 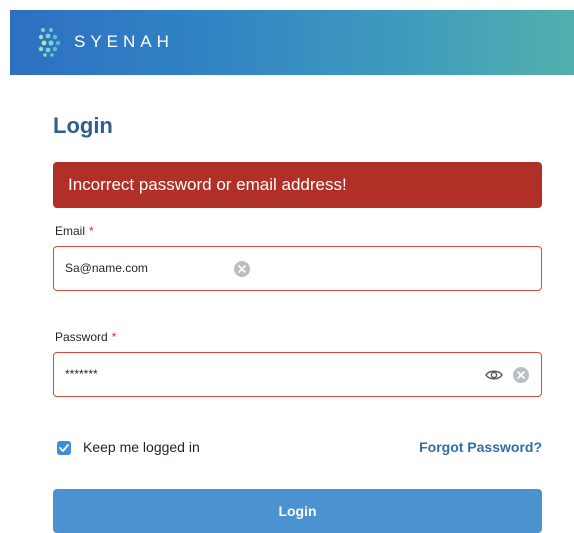 What do you see at coordinates (124, 41) in the screenshot?
I see `brand-name: SYENAH` at bounding box center [124, 41].